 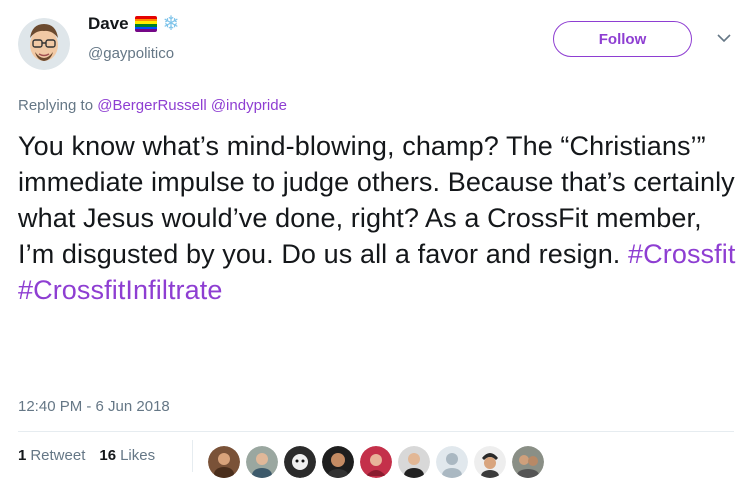 I want to click on hashtag-link: #Crossfit, so click(x=681, y=254).